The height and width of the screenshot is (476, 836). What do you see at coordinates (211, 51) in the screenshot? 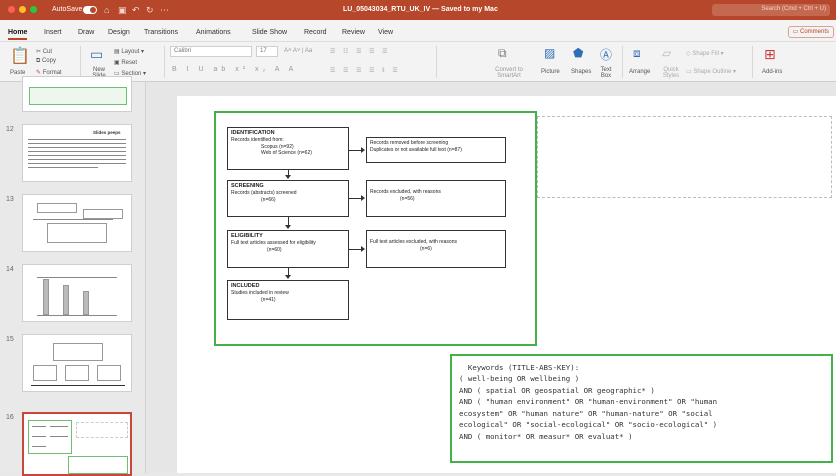
I see `font-family-select: Calibri` at bounding box center [211, 51].